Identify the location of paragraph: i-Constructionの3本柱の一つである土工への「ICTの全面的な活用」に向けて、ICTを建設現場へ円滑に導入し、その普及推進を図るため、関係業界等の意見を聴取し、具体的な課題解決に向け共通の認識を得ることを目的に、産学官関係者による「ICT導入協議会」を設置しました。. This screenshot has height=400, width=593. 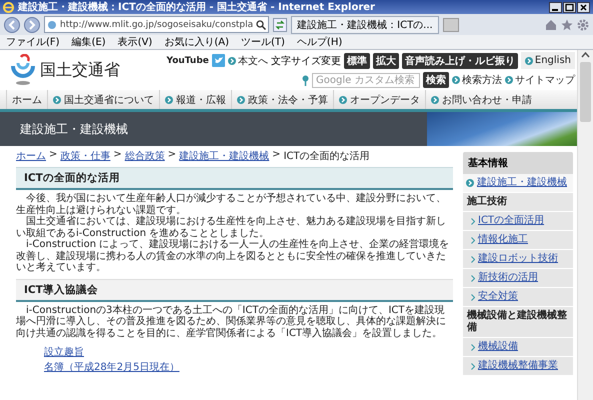
(231, 321).